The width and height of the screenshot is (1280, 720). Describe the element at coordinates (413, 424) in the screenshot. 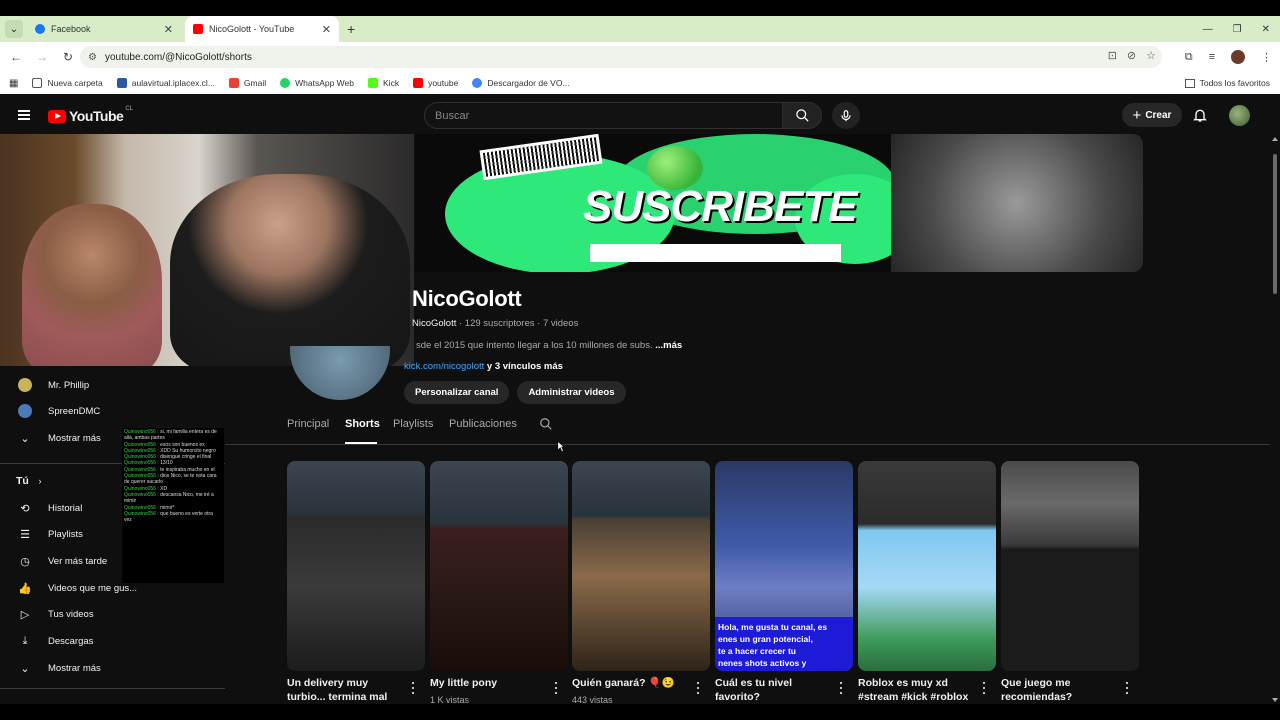

I see `tab-playlists: Playlists` at that location.